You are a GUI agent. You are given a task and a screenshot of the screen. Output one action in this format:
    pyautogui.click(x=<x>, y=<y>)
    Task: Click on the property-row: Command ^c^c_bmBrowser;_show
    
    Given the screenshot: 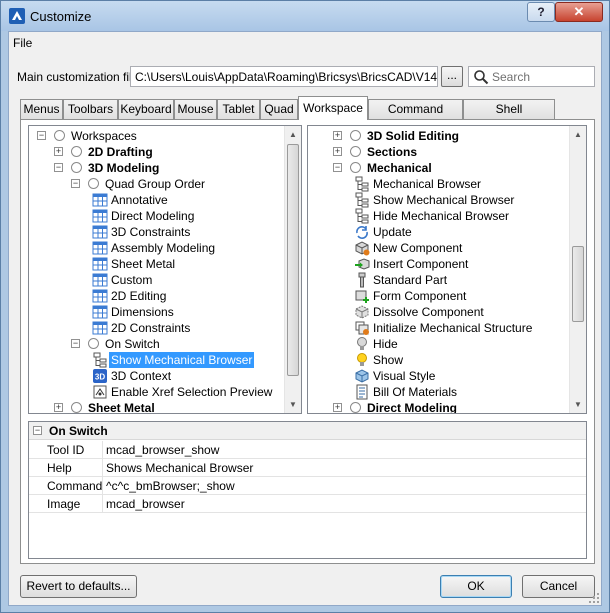 What is the action you would take?
    pyautogui.click(x=307, y=486)
    